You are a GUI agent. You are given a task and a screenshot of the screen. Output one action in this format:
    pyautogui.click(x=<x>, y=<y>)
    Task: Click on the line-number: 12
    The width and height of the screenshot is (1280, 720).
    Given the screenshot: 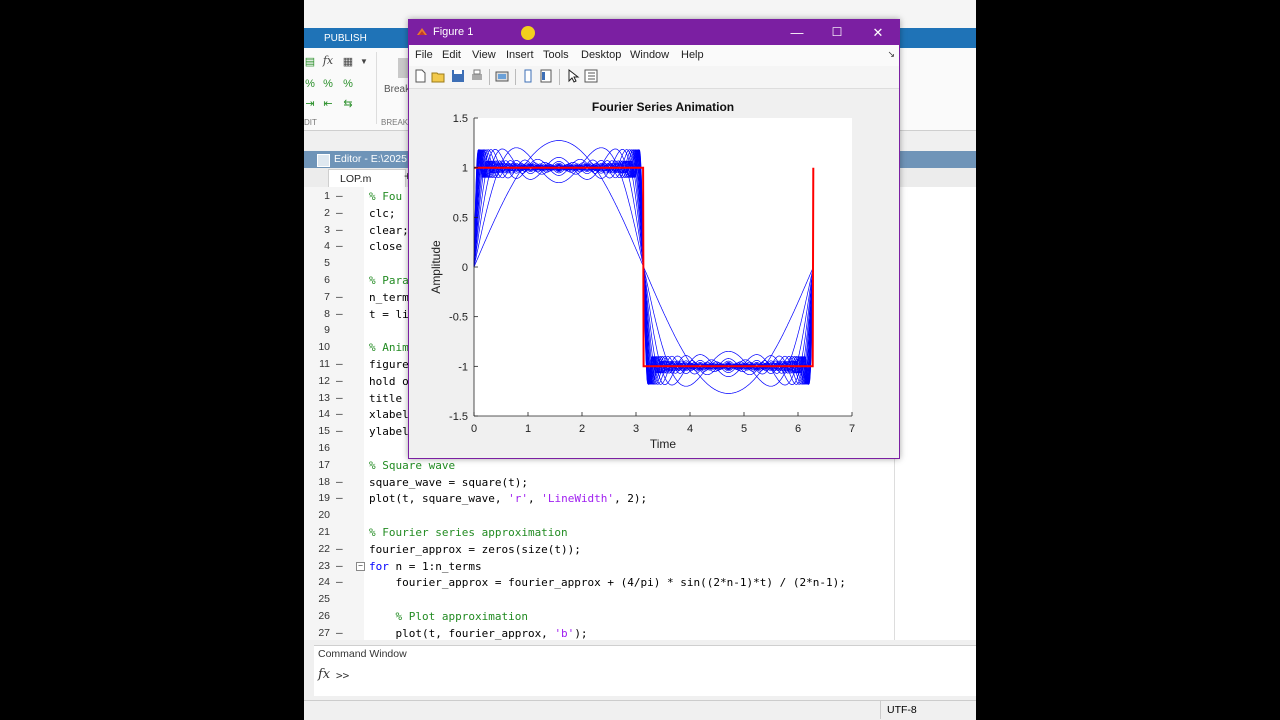 What is the action you would take?
    pyautogui.click(x=324, y=380)
    